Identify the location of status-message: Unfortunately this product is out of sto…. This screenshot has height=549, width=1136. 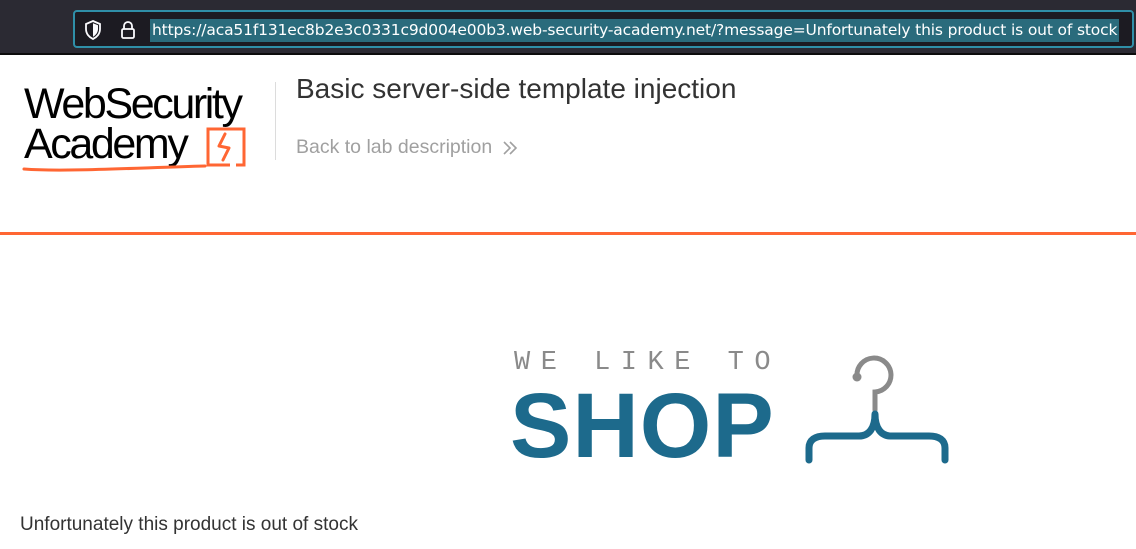
(189, 524).